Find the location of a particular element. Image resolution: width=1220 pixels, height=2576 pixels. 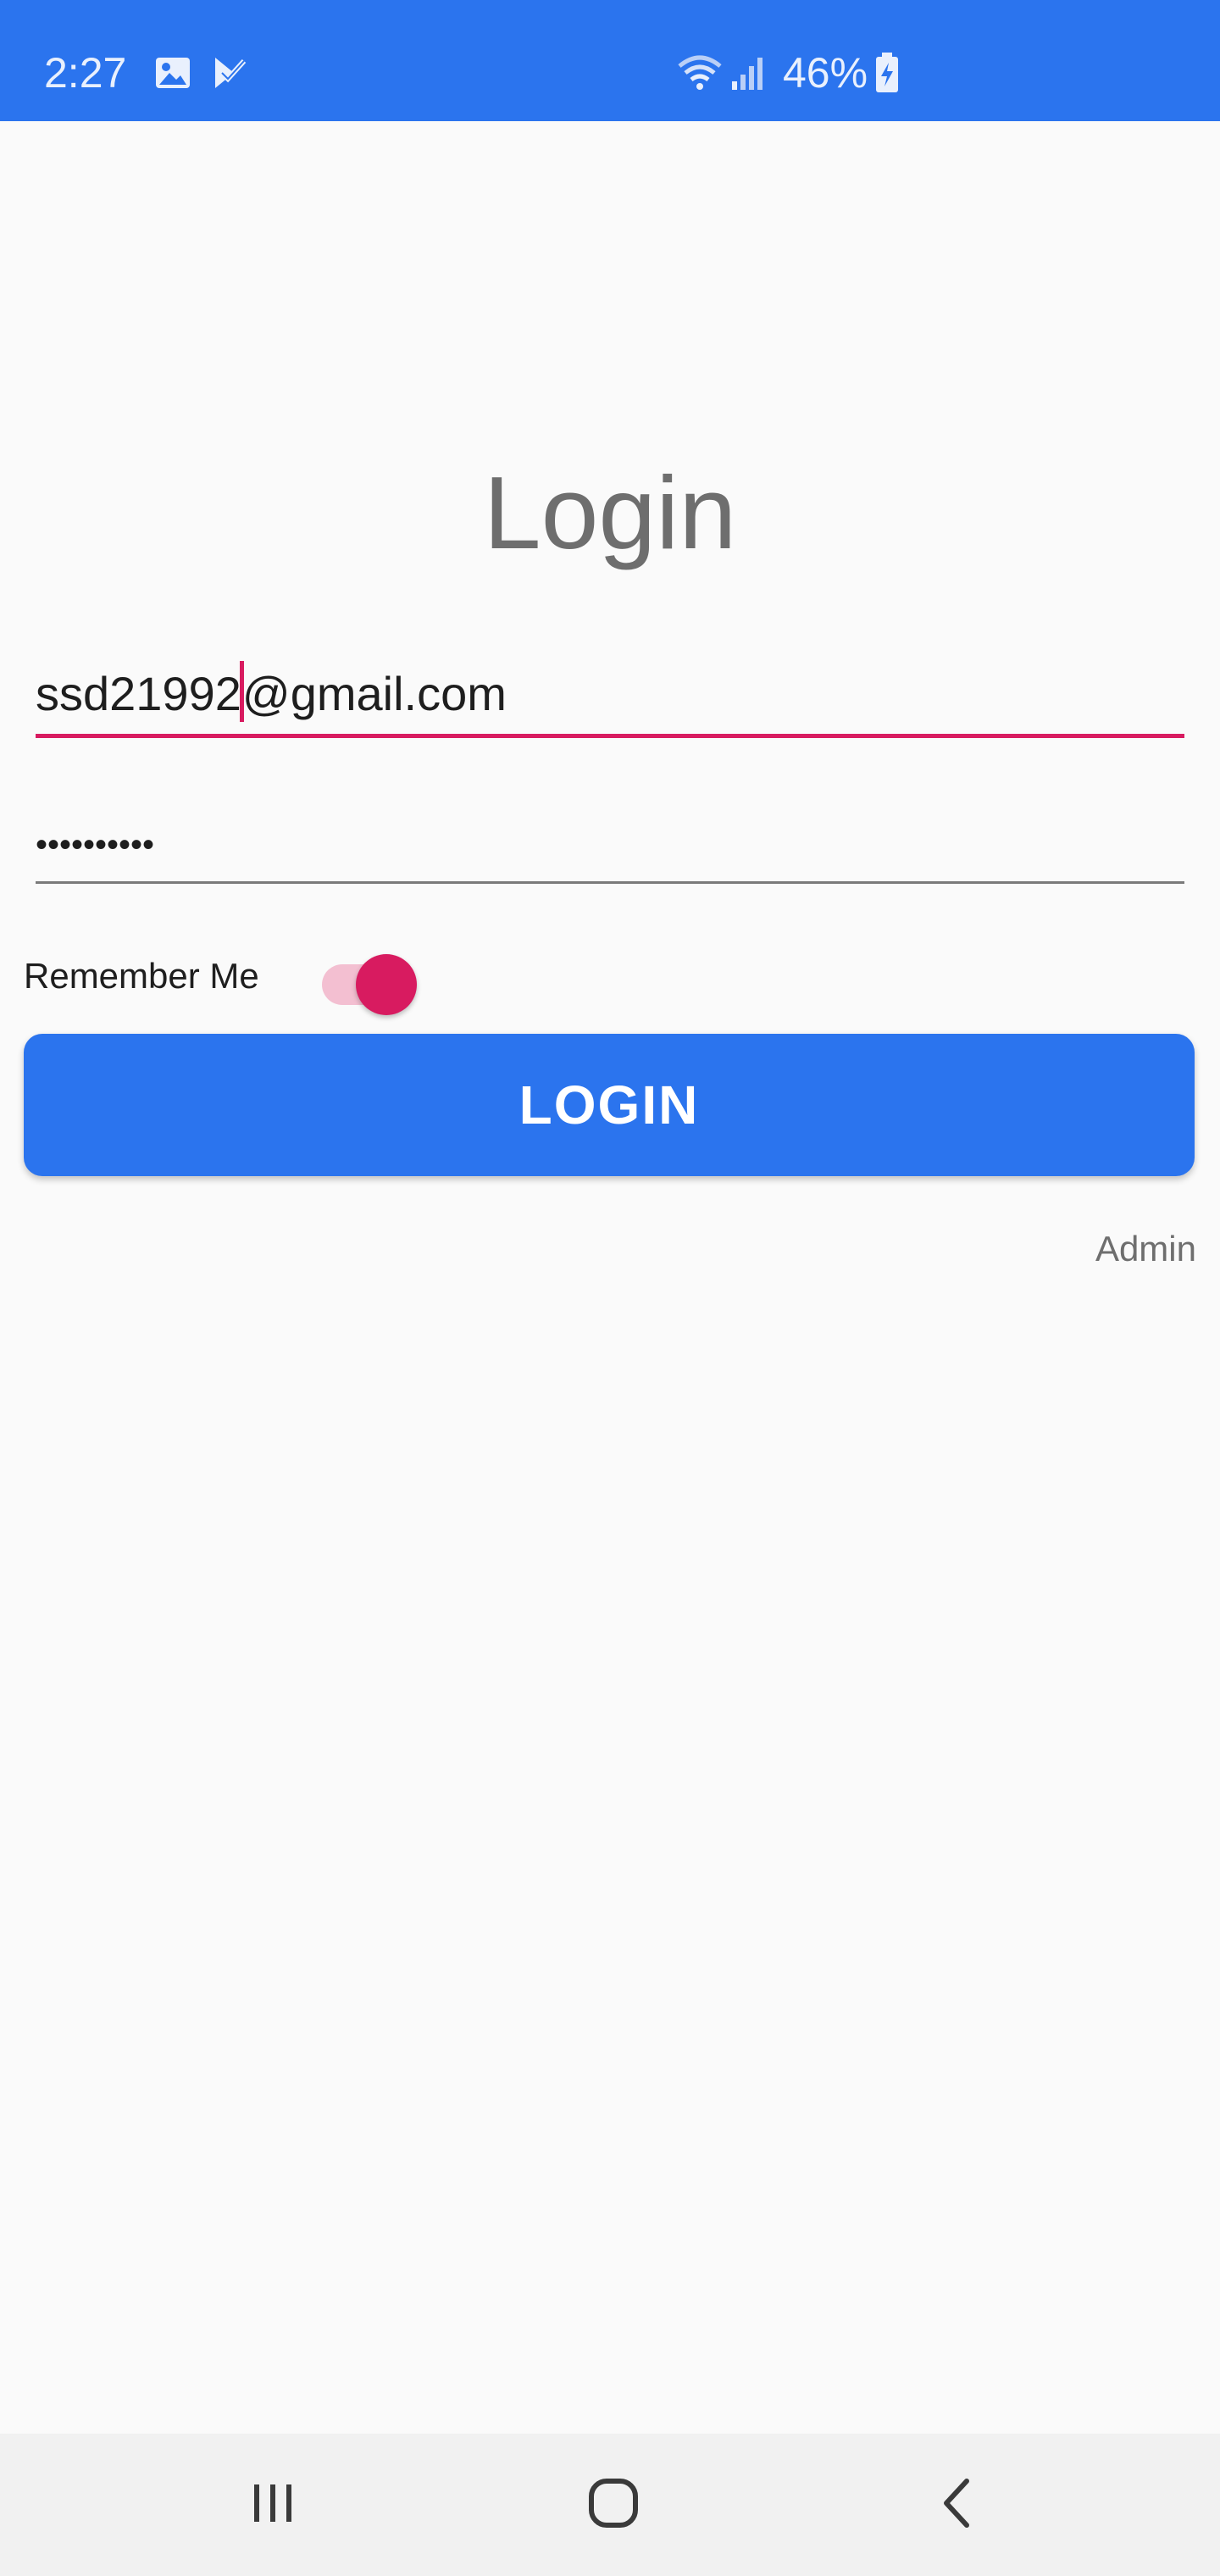

back-button is located at coordinates (957, 2505).